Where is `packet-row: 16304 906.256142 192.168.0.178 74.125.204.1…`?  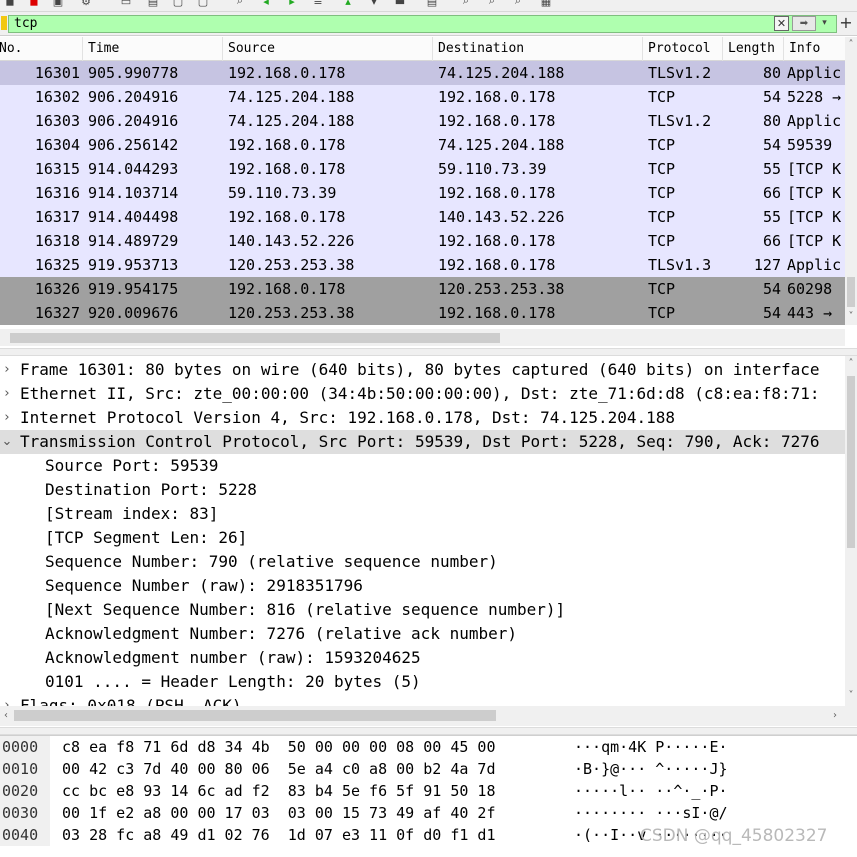 packet-row: 16304 906.256142 192.168.0.178 74.125.204.1… is located at coordinates (422, 145).